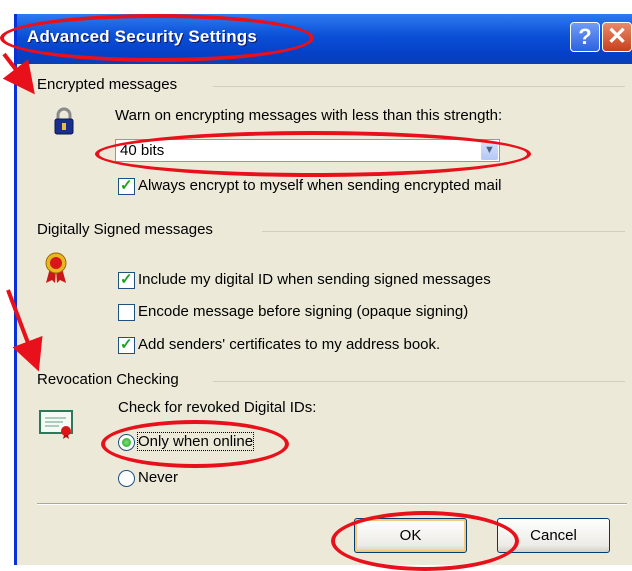 The height and width of the screenshot is (571, 632). Describe the element at coordinates (18, 73) in the screenshot. I see `annotation-arrow-top` at that location.